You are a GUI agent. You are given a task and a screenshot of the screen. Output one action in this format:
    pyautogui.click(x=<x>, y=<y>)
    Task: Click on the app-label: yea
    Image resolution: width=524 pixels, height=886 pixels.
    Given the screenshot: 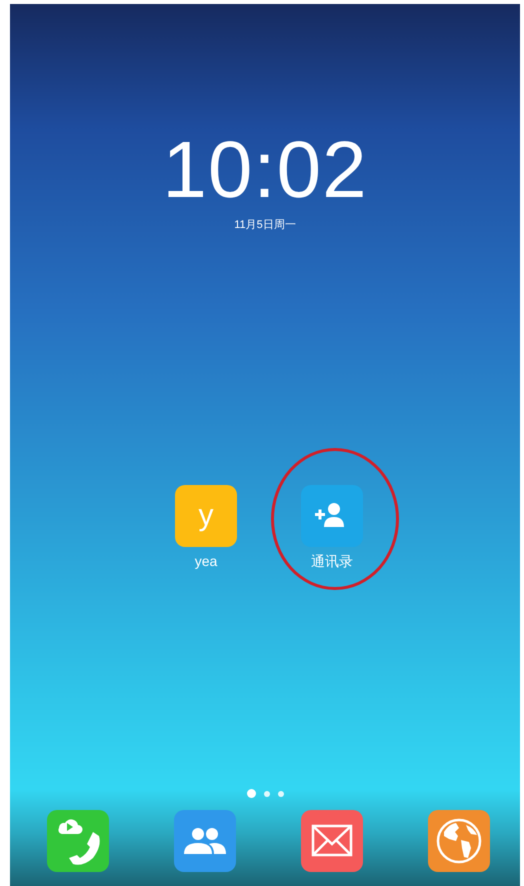 What is the action you would take?
    pyautogui.click(x=206, y=561)
    